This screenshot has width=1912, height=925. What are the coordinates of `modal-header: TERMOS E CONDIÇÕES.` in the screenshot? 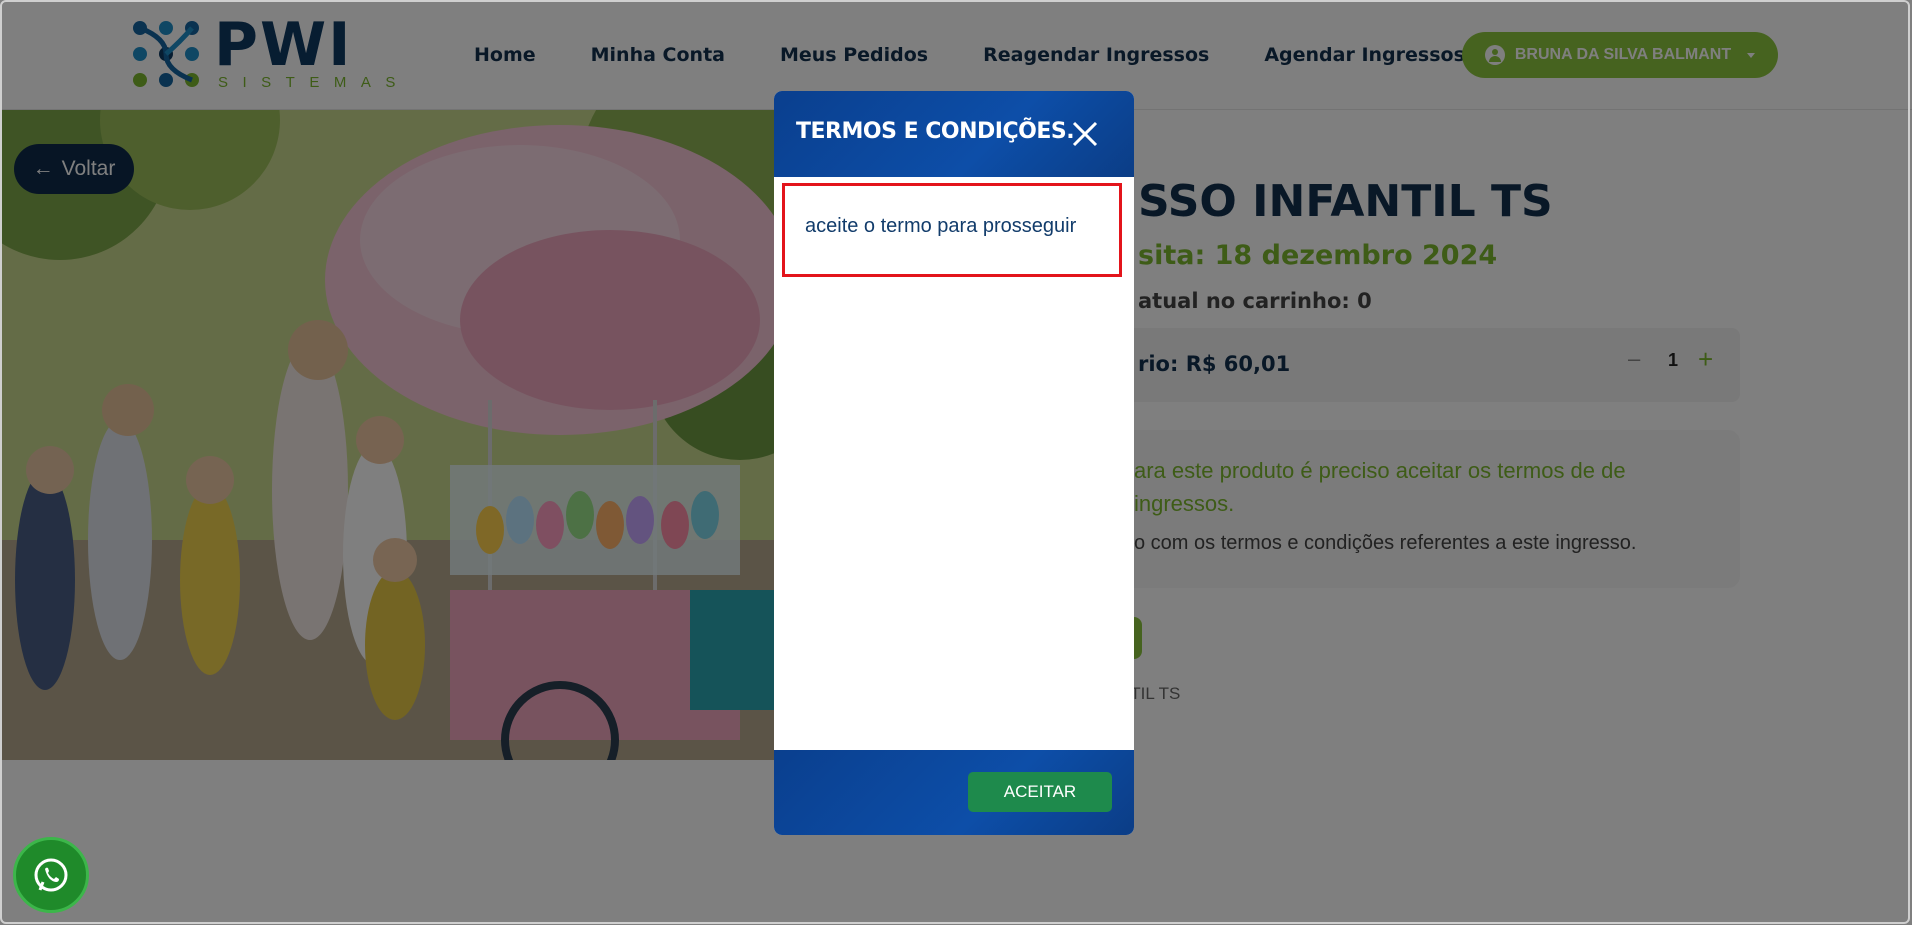 It's located at (954, 134).